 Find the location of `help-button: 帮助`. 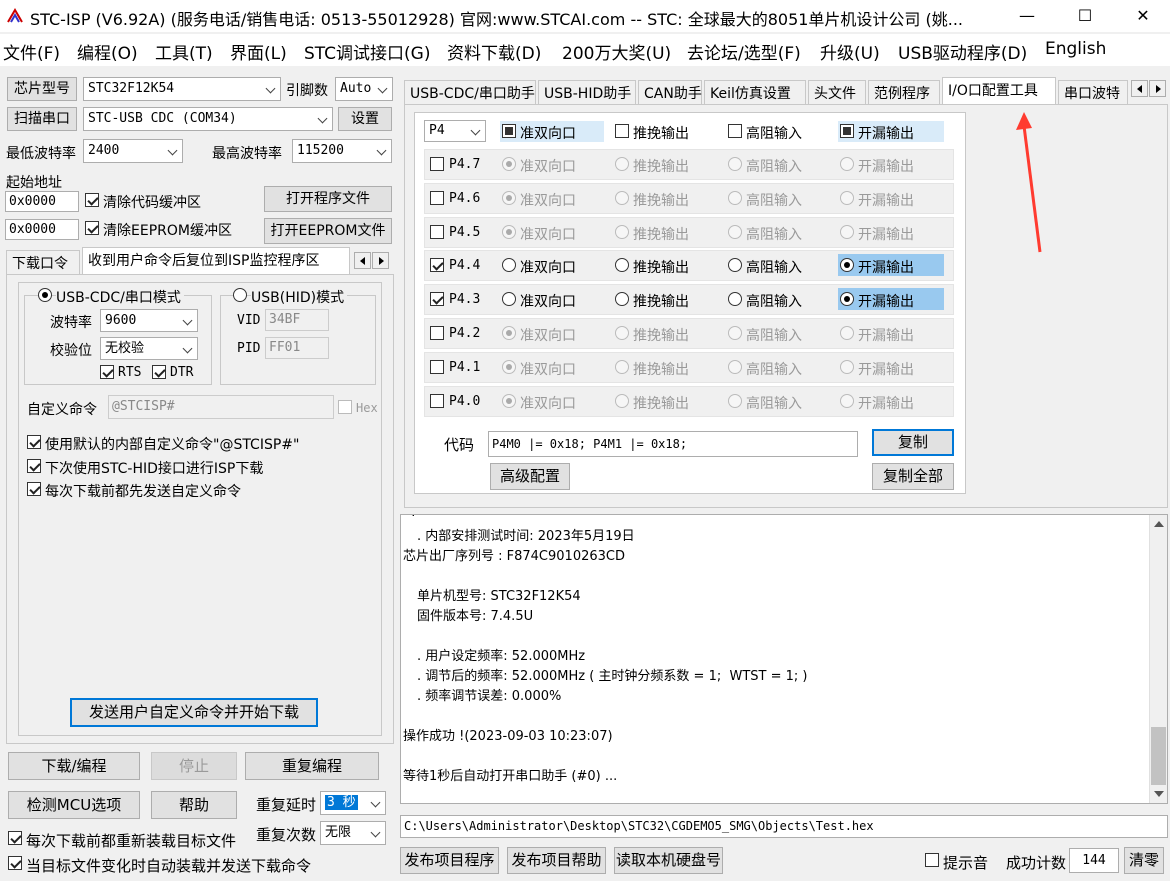

help-button: 帮助 is located at coordinates (194, 805).